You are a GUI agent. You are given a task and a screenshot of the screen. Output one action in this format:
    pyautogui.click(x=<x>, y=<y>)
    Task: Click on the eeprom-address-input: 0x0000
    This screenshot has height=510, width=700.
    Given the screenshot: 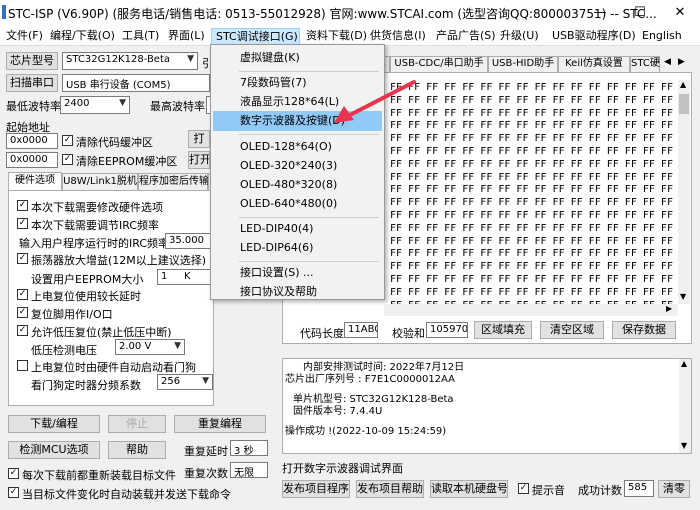 What is the action you would take?
    pyautogui.click(x=32, y=160)
    